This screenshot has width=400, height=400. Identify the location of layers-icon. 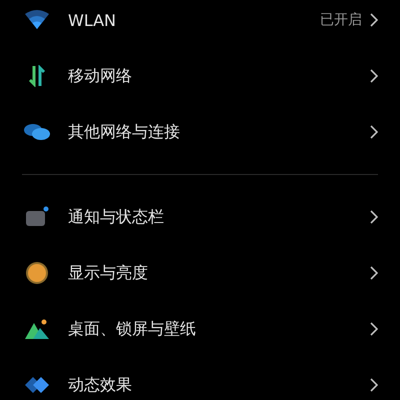
(37, 385).